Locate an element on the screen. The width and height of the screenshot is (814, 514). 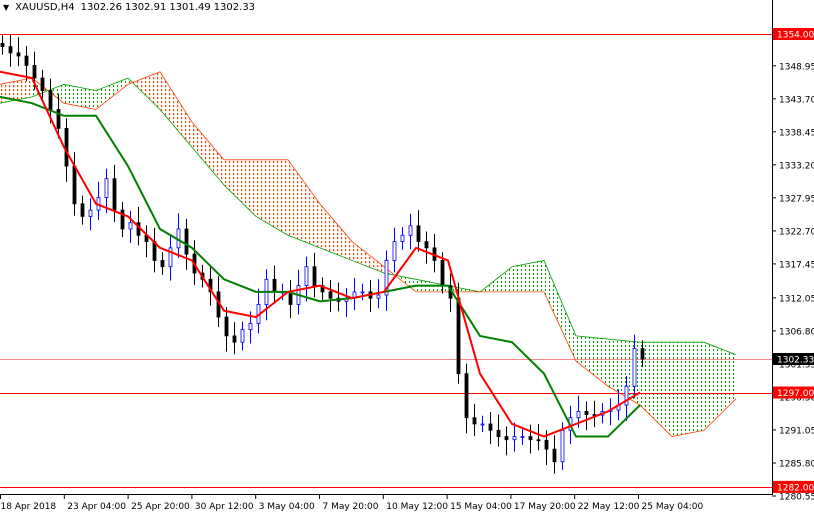
time-tick-label: 25 Apr 20:00 is located at coordinates (160, 507).